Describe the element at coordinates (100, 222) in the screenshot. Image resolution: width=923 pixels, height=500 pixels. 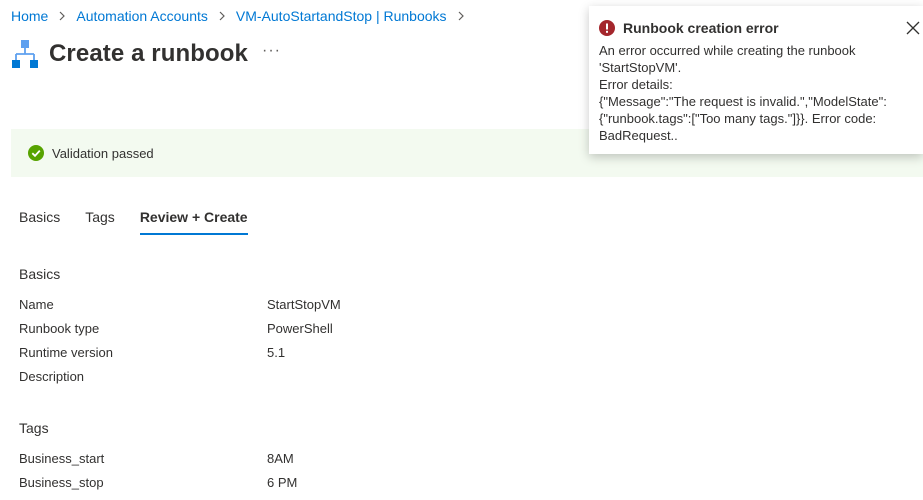
I see `tab-tags: Tags` at that location.